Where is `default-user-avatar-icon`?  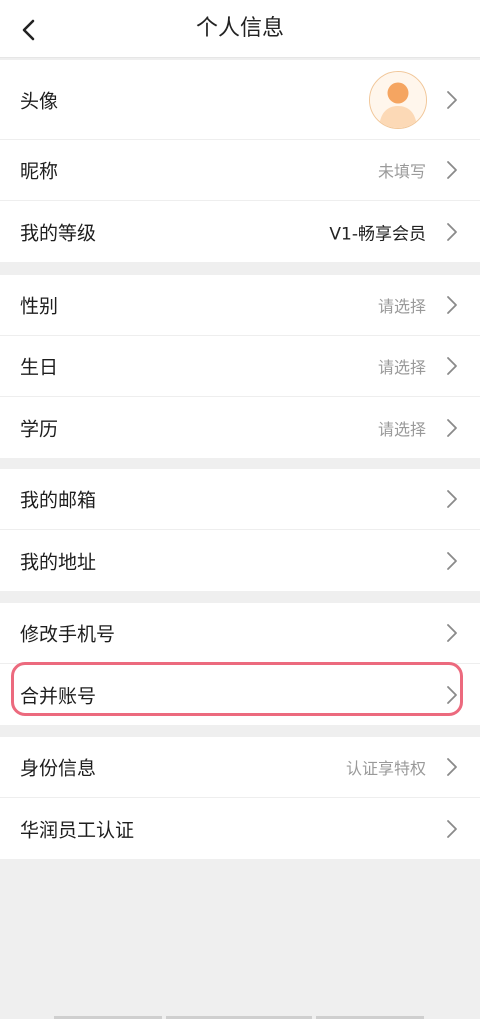 default-user-avatar-icon is located at coordinates (398, 100).